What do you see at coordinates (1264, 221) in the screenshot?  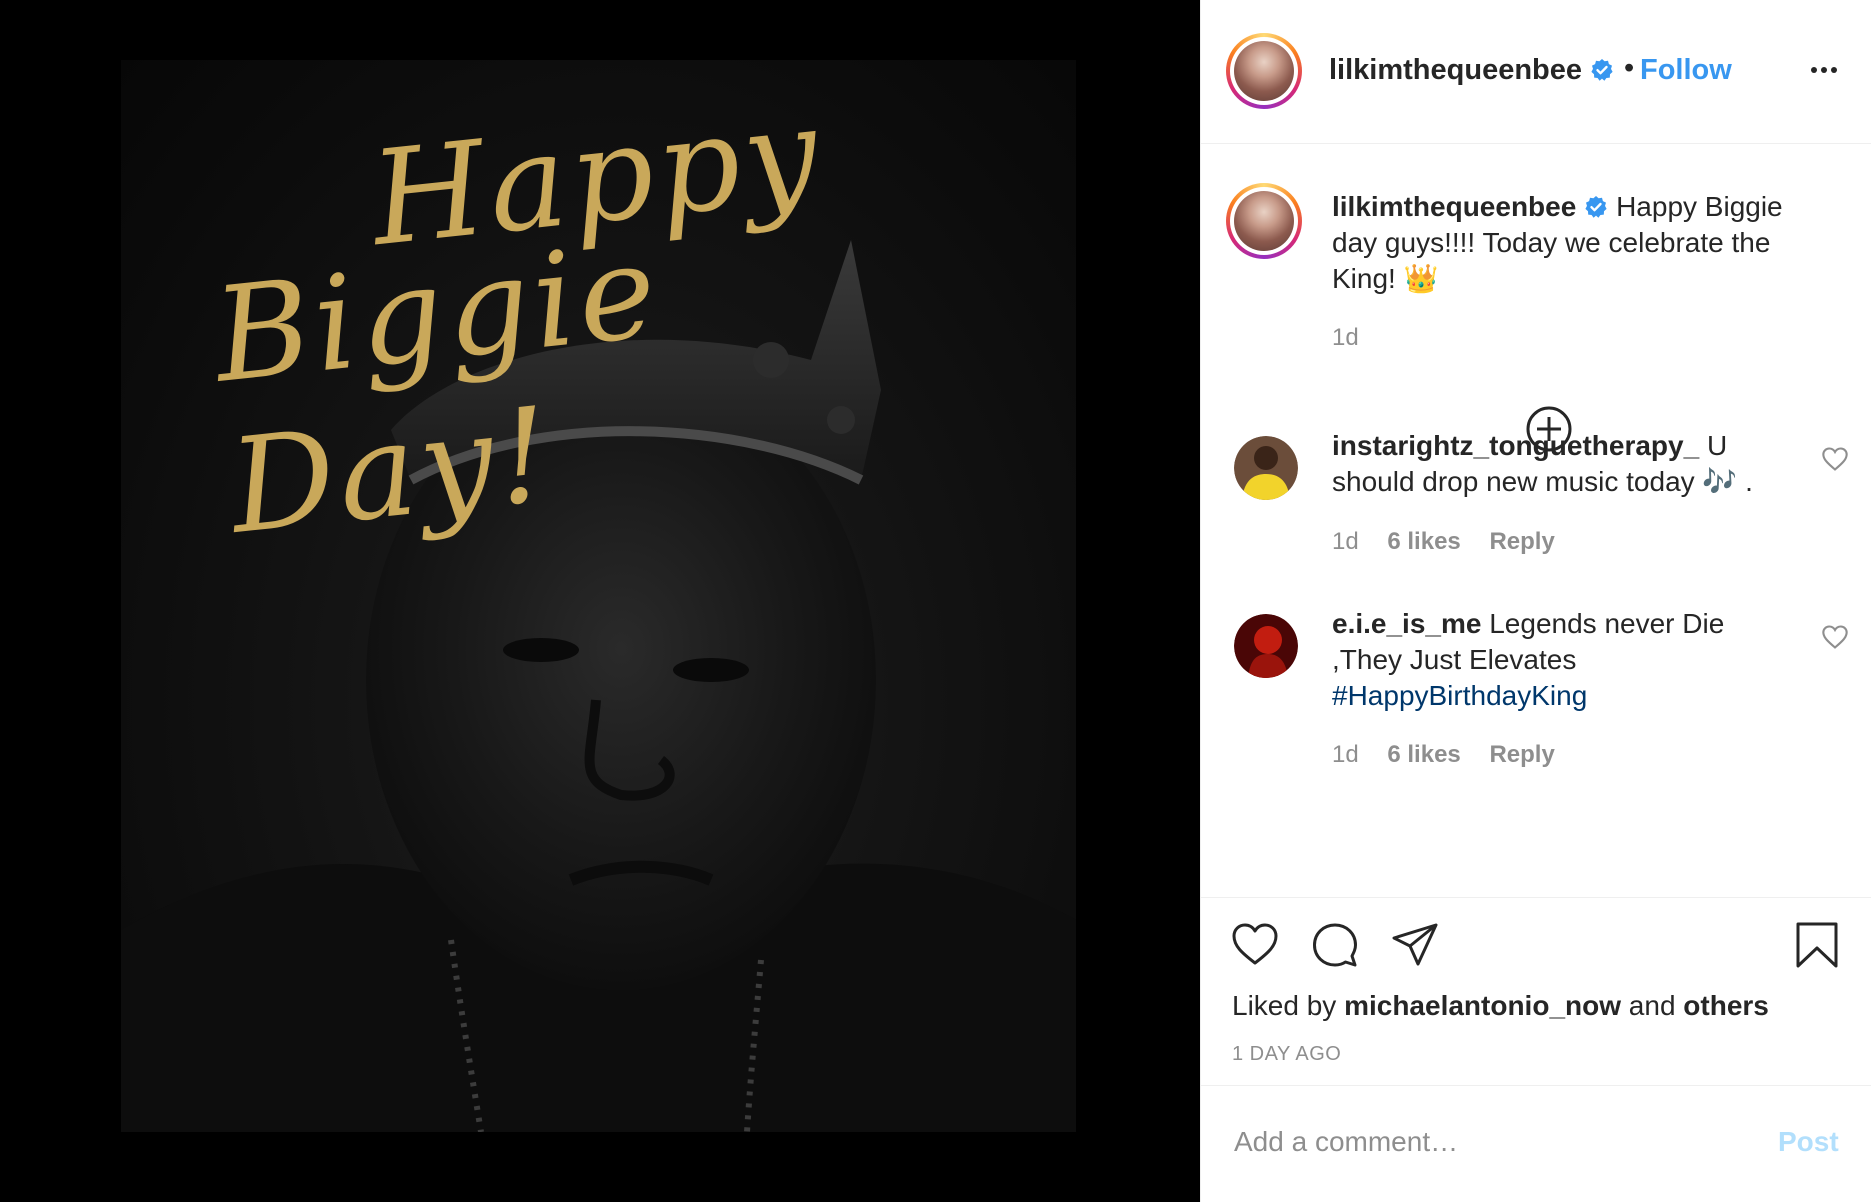 I see `caption-author-avatar` at bounding box center [1264, 221].